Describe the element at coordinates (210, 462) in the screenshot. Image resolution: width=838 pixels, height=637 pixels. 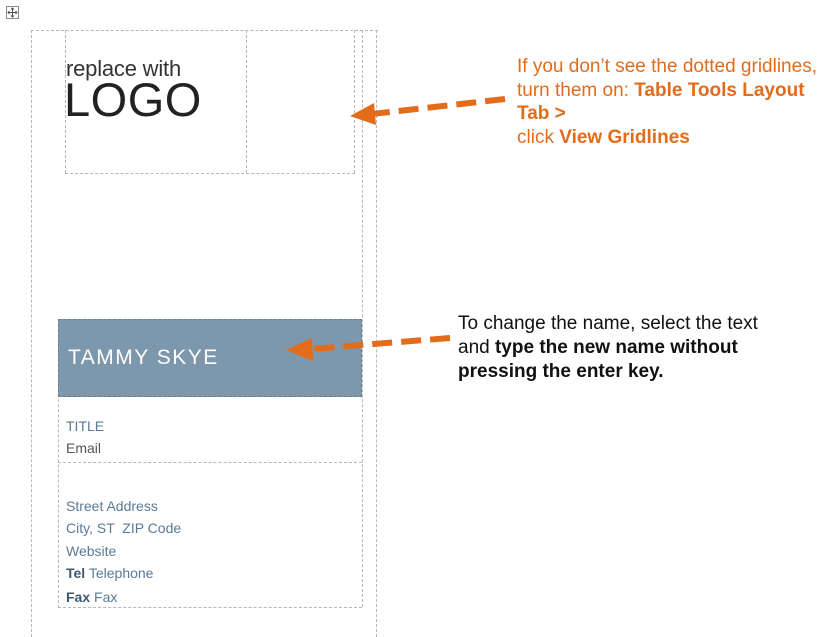
I see `gridline-title-bottom` at that location.